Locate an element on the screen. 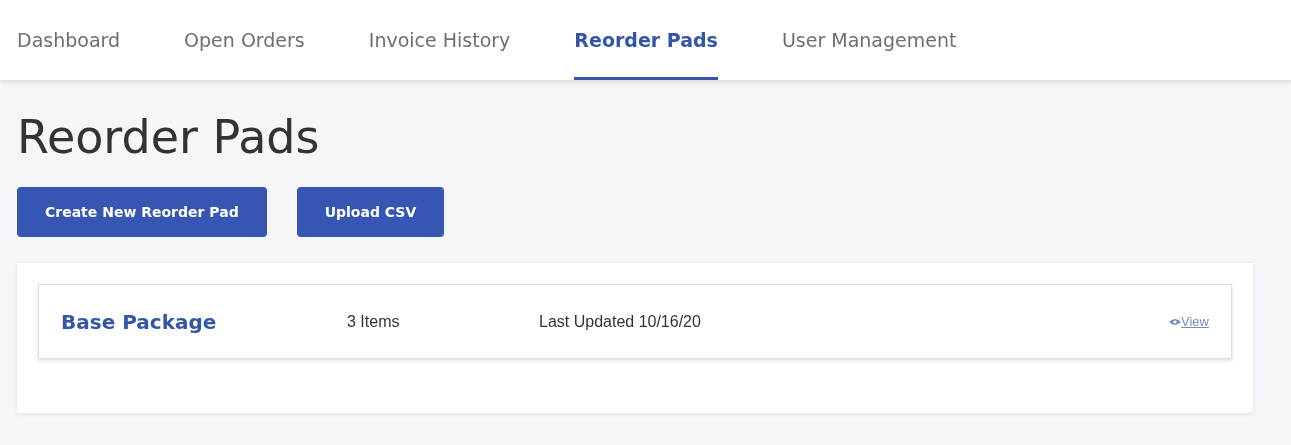 Image resolution: width=1291 pixels, height=445 pixels. item-count: 3 Items is located at coordinates (374, 321).